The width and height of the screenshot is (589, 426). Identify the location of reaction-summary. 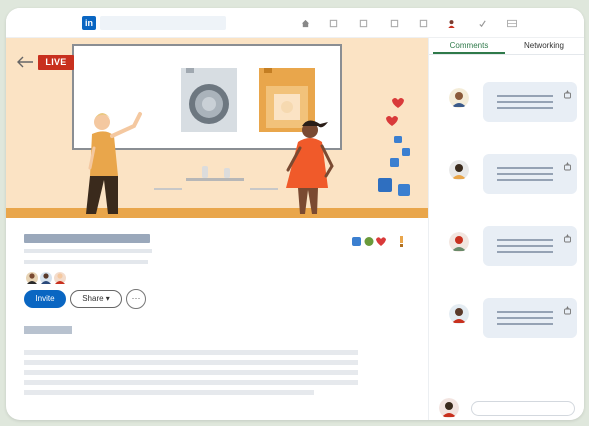
(380, 241).